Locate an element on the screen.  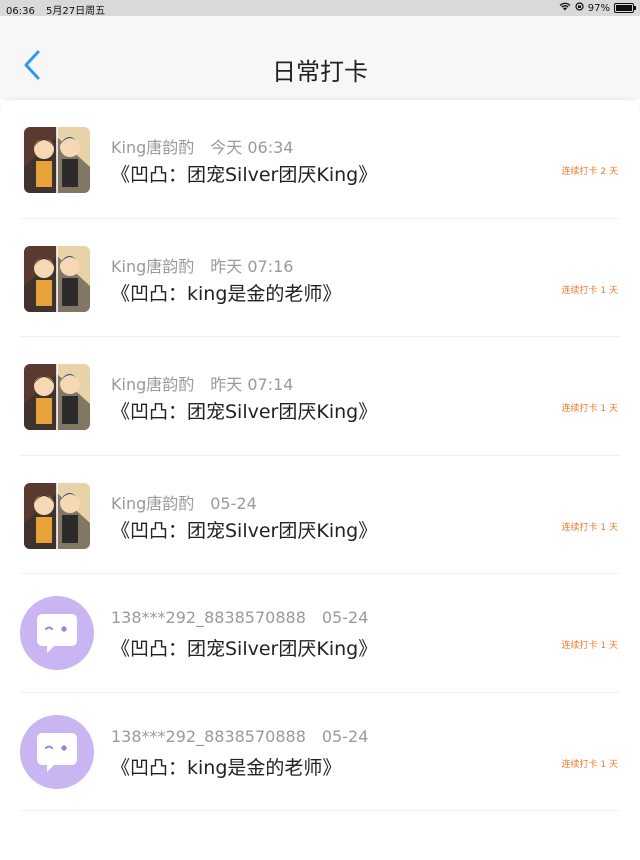
checkin-row-2: King唐韵酌 昨天 07:16 《凹凸：king是金的老师》 连续打卡 1 天 is located at coordinates (320, 278).